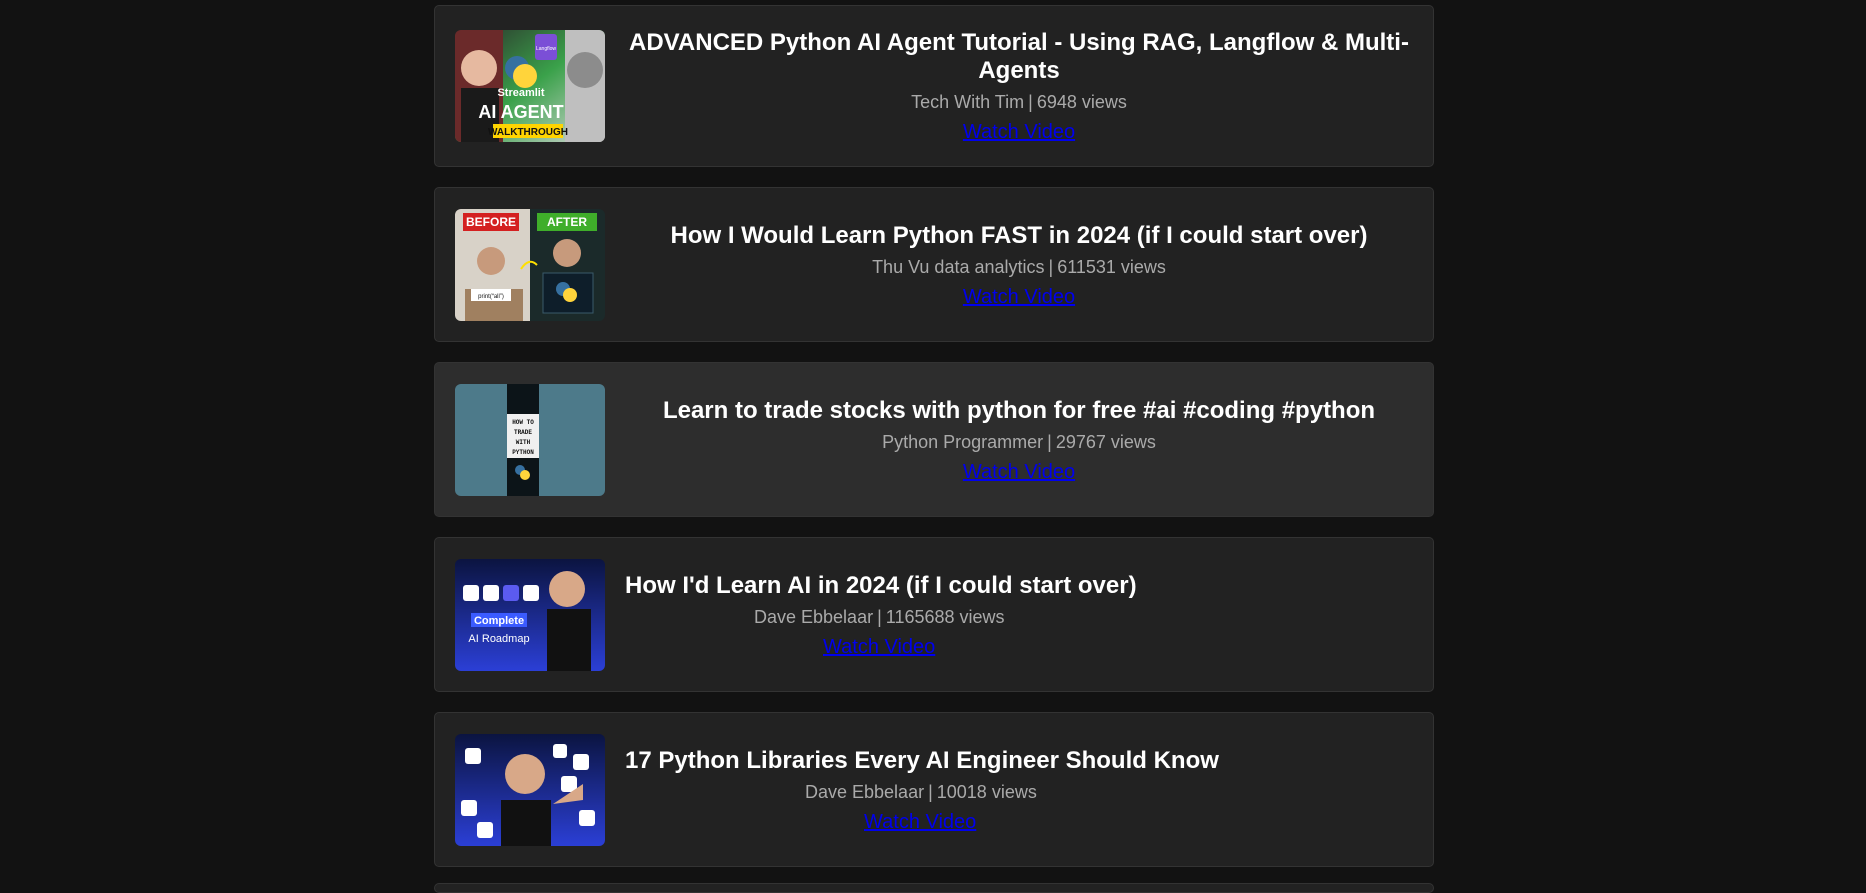 The height and width of the screenshot is (893, 1866). What do you see at coordinates (945, 616) in the screenshot?
I see `view-count: 1165688 views` at bounding box center [945, 616].